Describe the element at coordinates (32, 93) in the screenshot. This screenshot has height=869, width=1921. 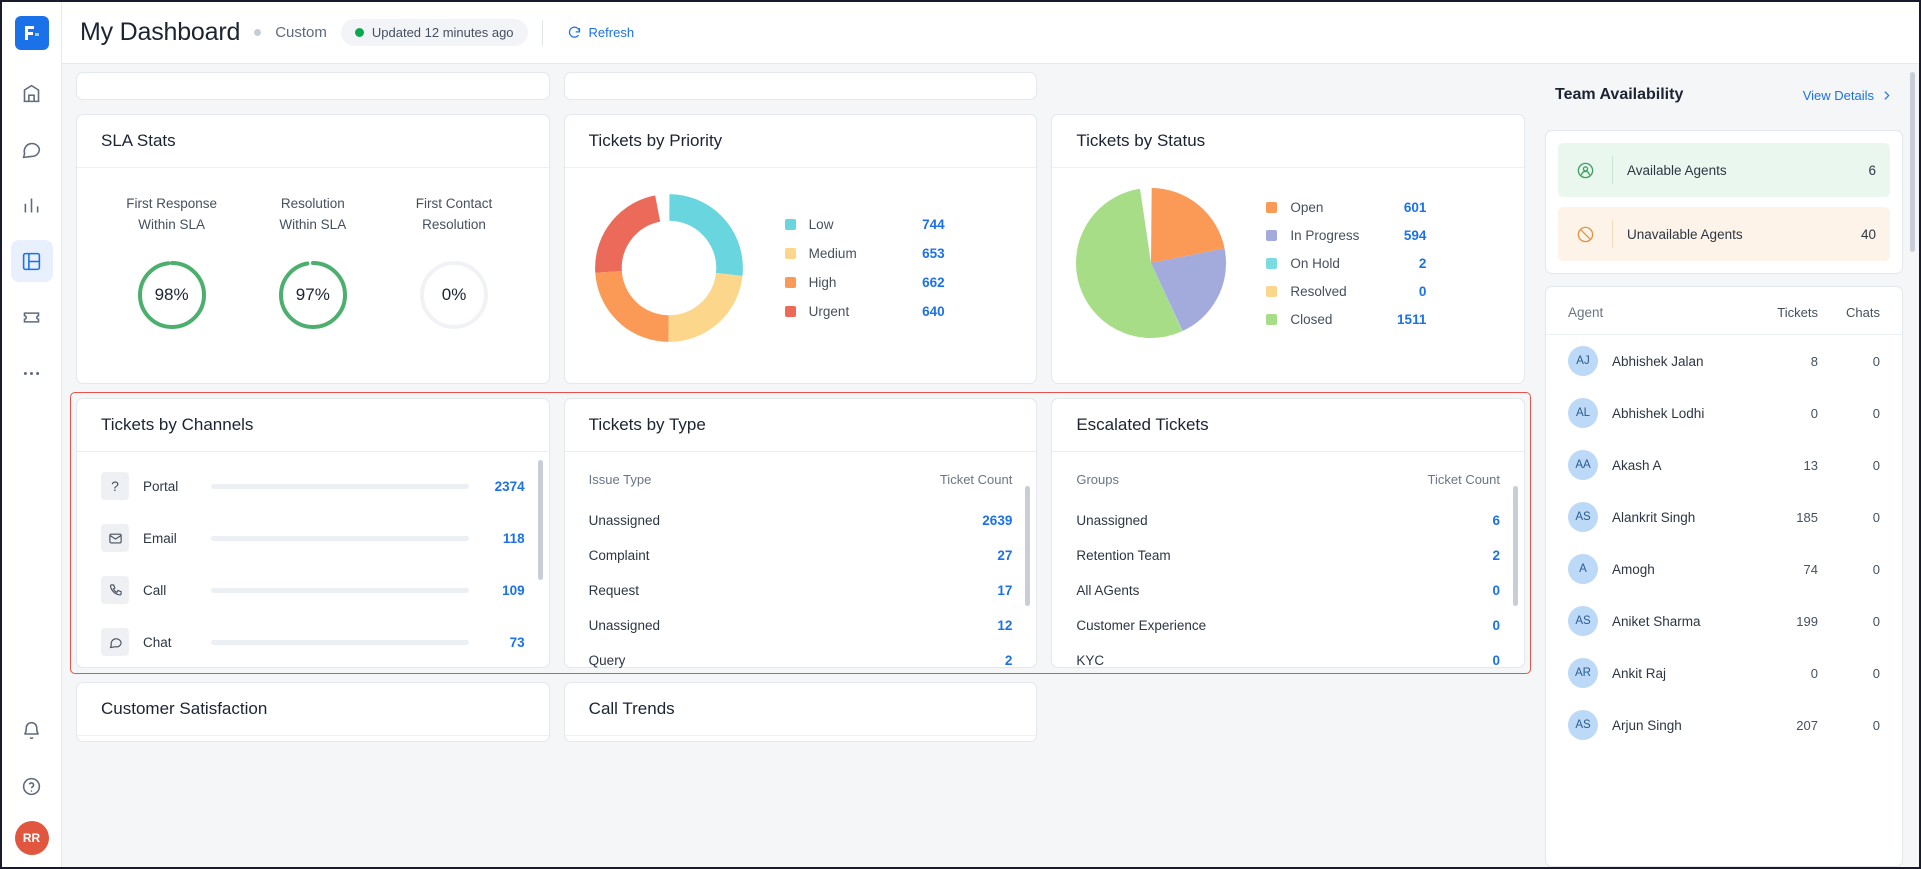
I see `sidebar-item-reports` at that location.